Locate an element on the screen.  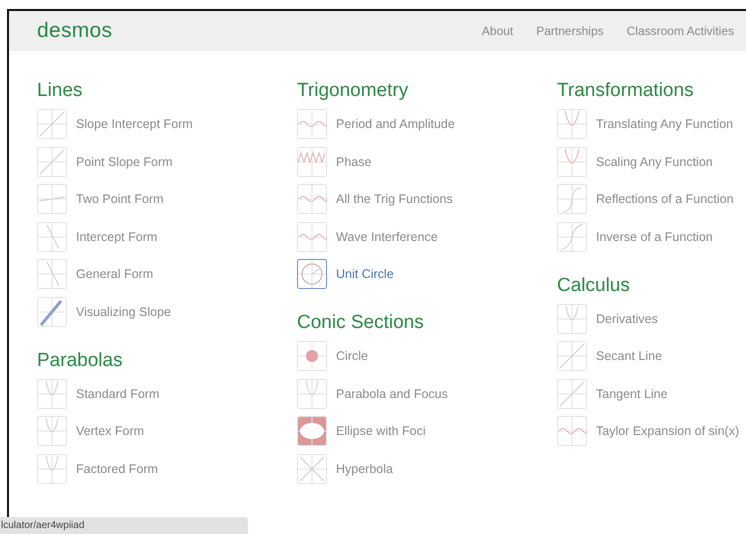
section-heading: Trigonometry is located at coordinates (353, 91).